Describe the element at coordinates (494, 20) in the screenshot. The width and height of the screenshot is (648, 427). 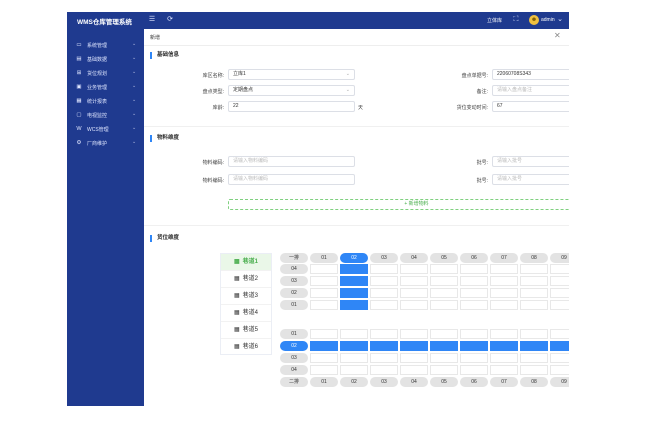
I see `stereo-warehouse-link: 立体库` at that location.